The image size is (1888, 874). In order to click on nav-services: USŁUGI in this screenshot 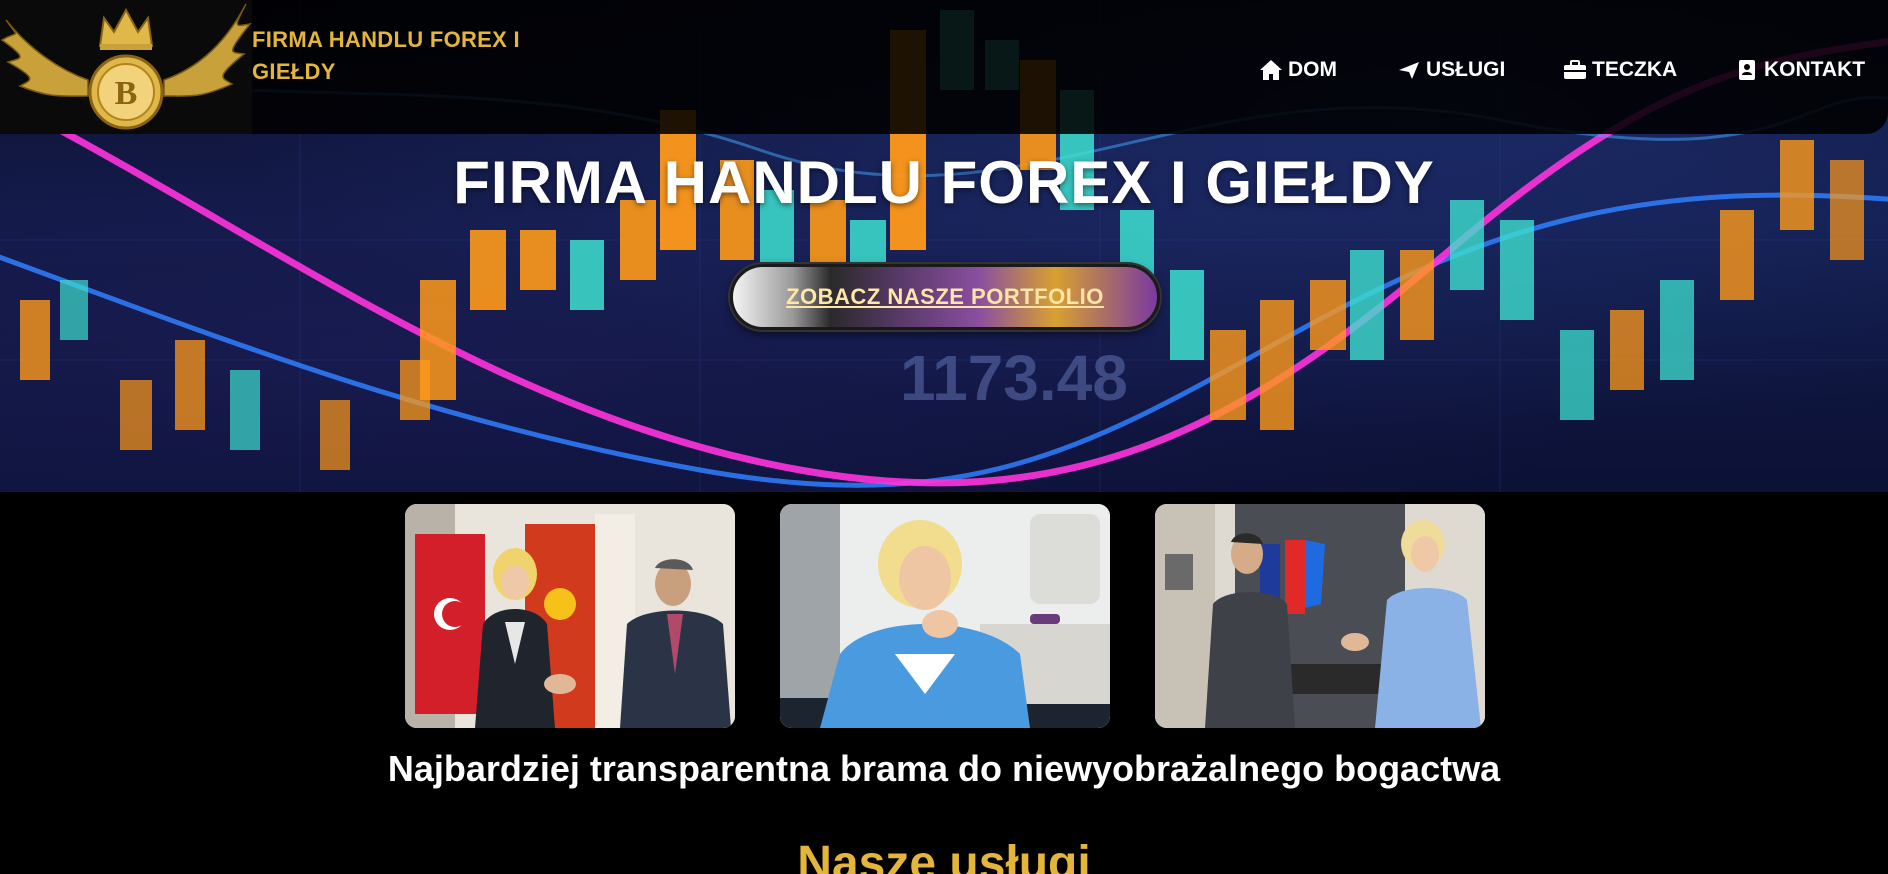, I will do `click(1450, 70)`.